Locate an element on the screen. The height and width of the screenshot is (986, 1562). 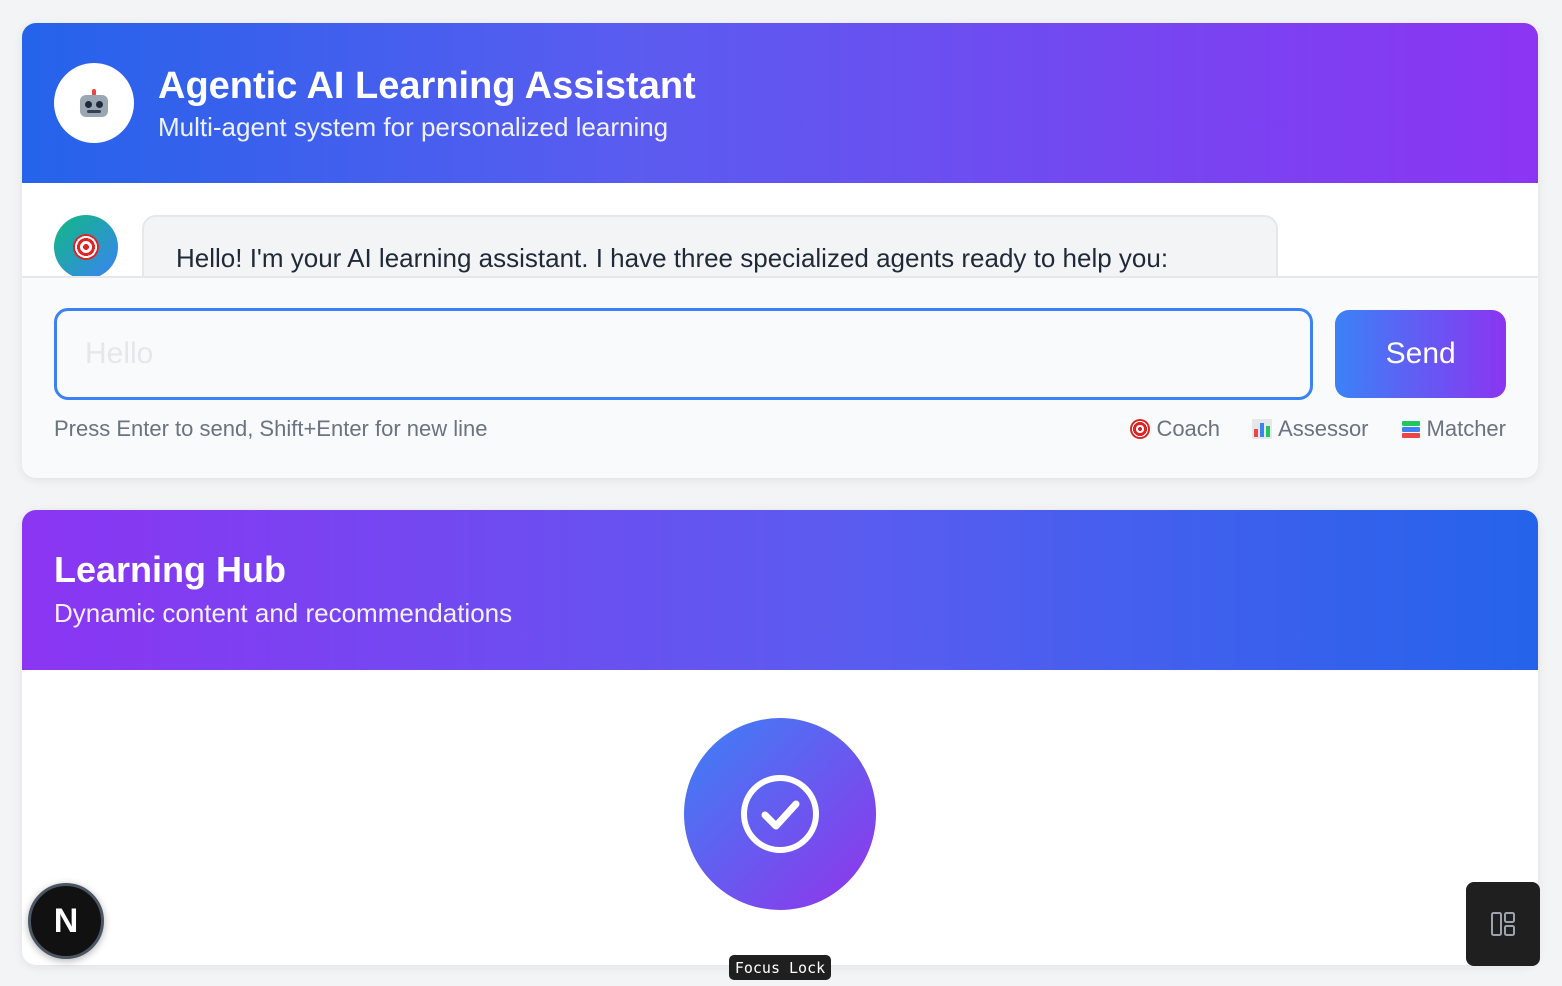
layout-toggle-button is located at coordinates (1503, 924).